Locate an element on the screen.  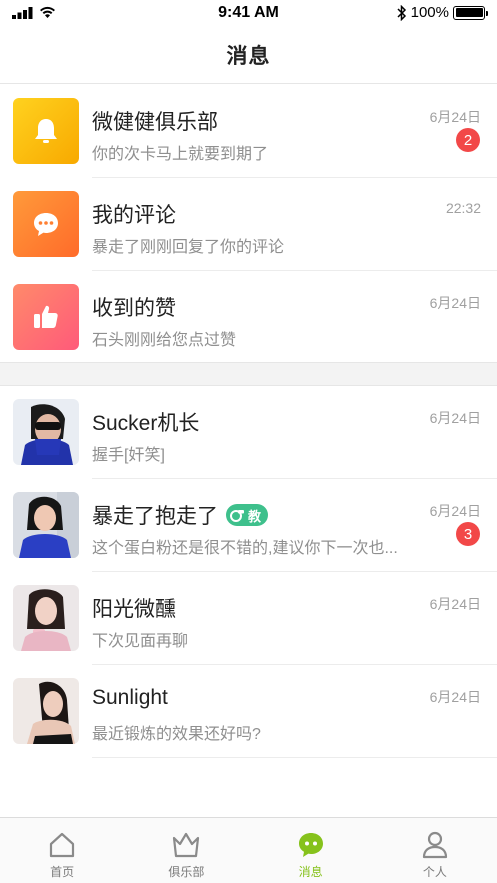
item-title: 暴走了抱走了 教 is located at coordinates (180, 515).